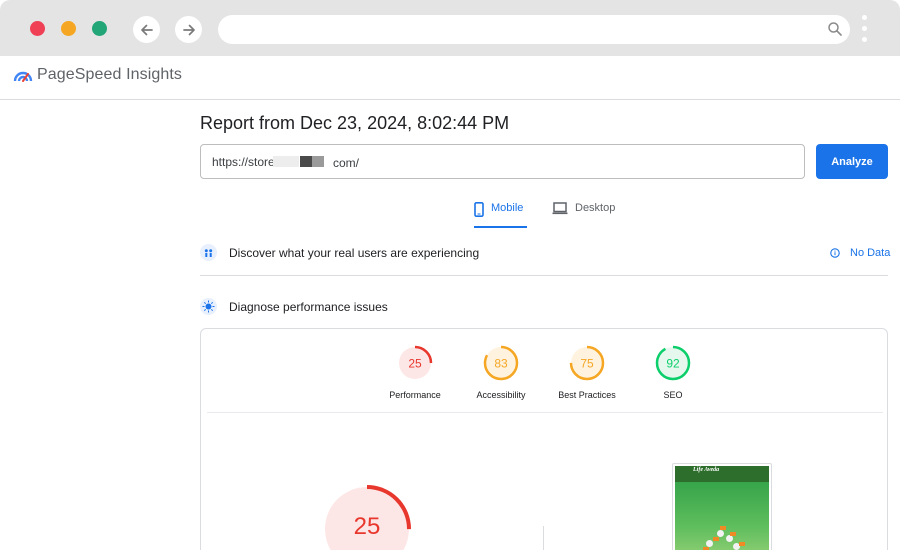  I want to click on arrow-left-icon, so click(146, 29).